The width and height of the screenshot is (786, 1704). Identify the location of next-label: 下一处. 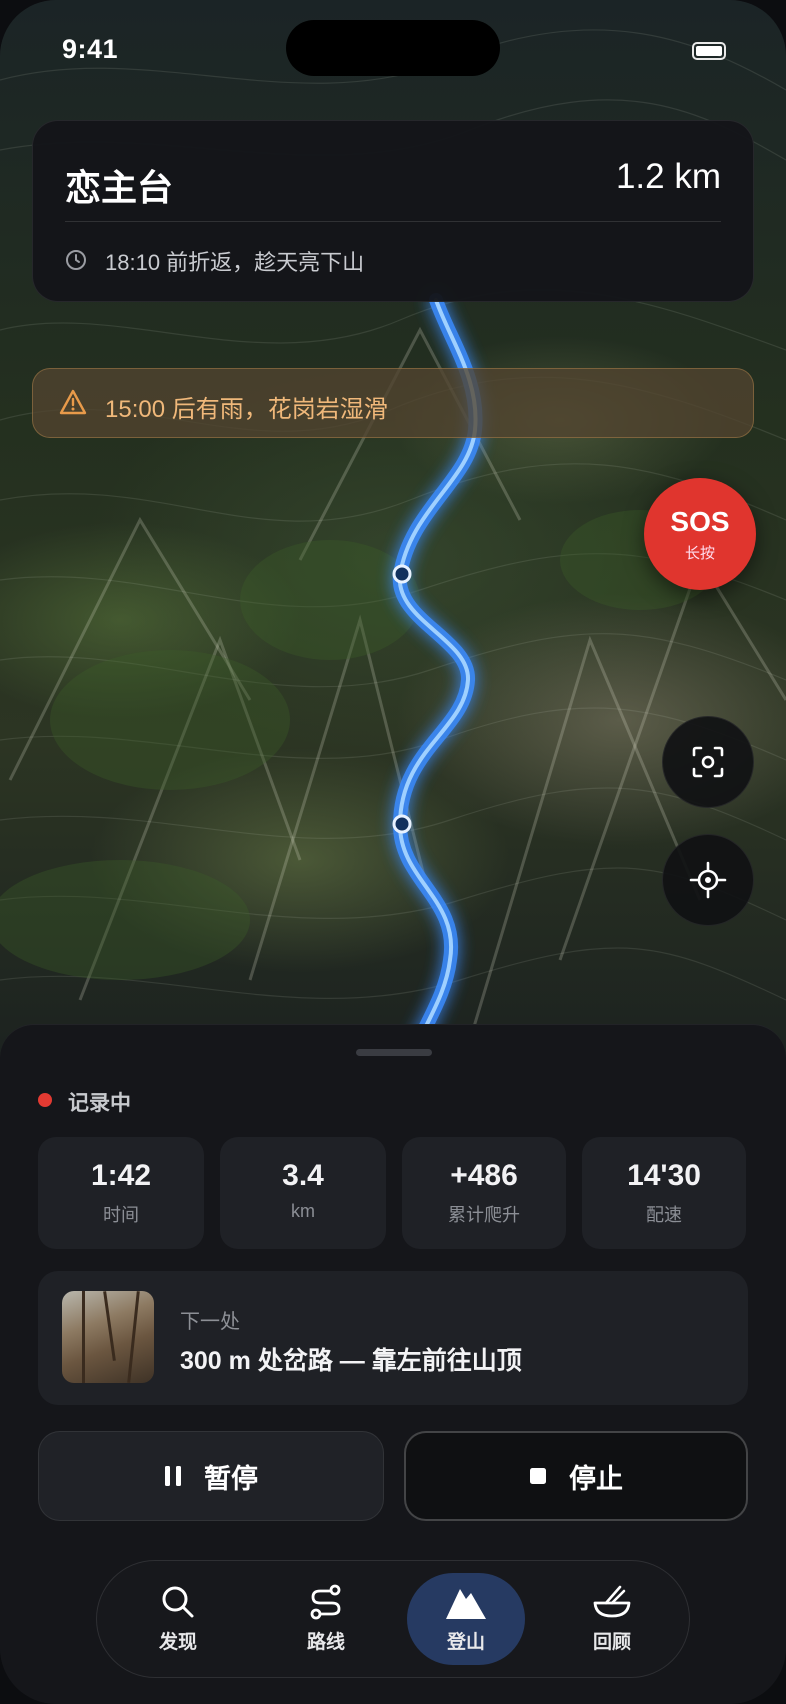
(210, 1322).